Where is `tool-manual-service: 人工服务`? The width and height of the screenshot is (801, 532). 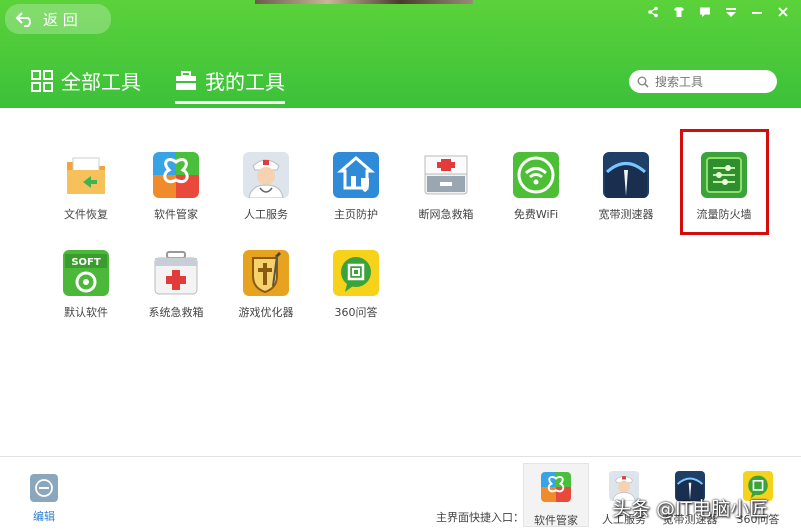 tool-manual-service: 人工服务 is located at coordinates (266, 187).